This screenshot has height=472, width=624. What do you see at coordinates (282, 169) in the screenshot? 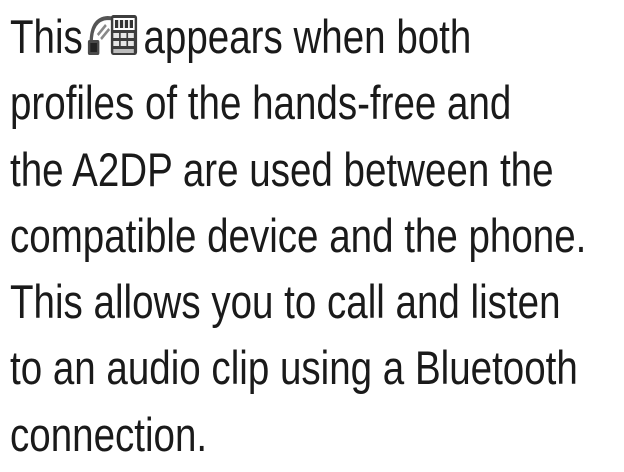
I see `text-line-3: the A2DP are used between the` at bounding box center [282, 169].